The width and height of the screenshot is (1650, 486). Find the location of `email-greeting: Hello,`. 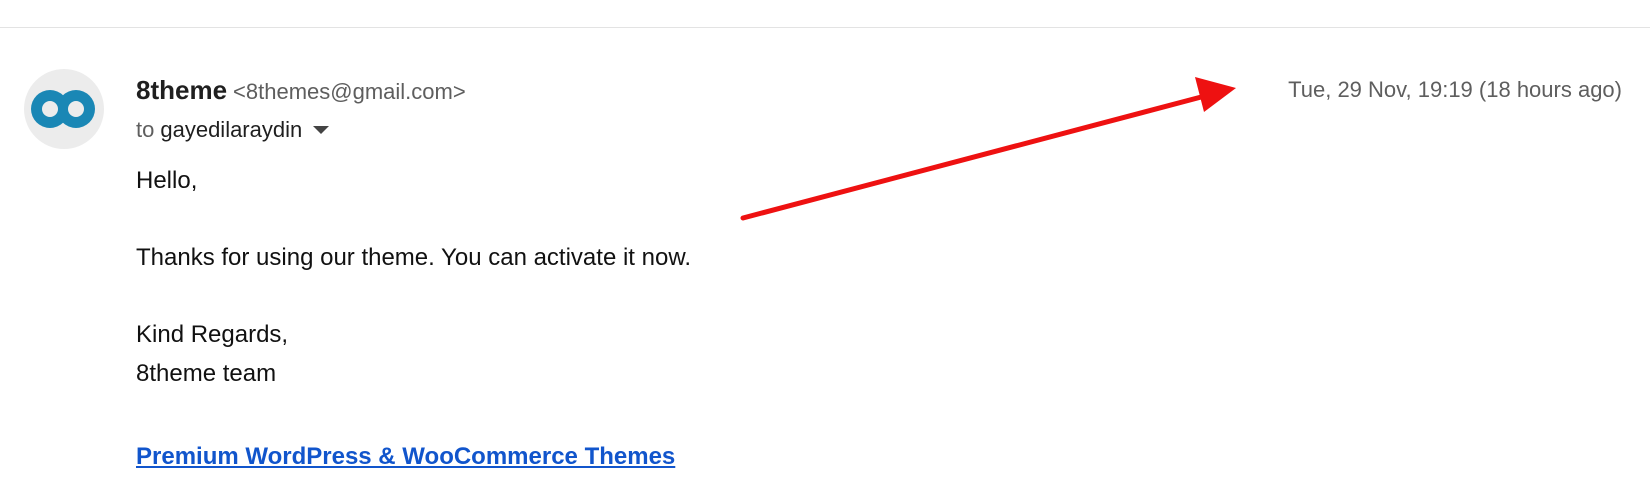

email-greeting: Hello, is located at coordinates (167, 180).